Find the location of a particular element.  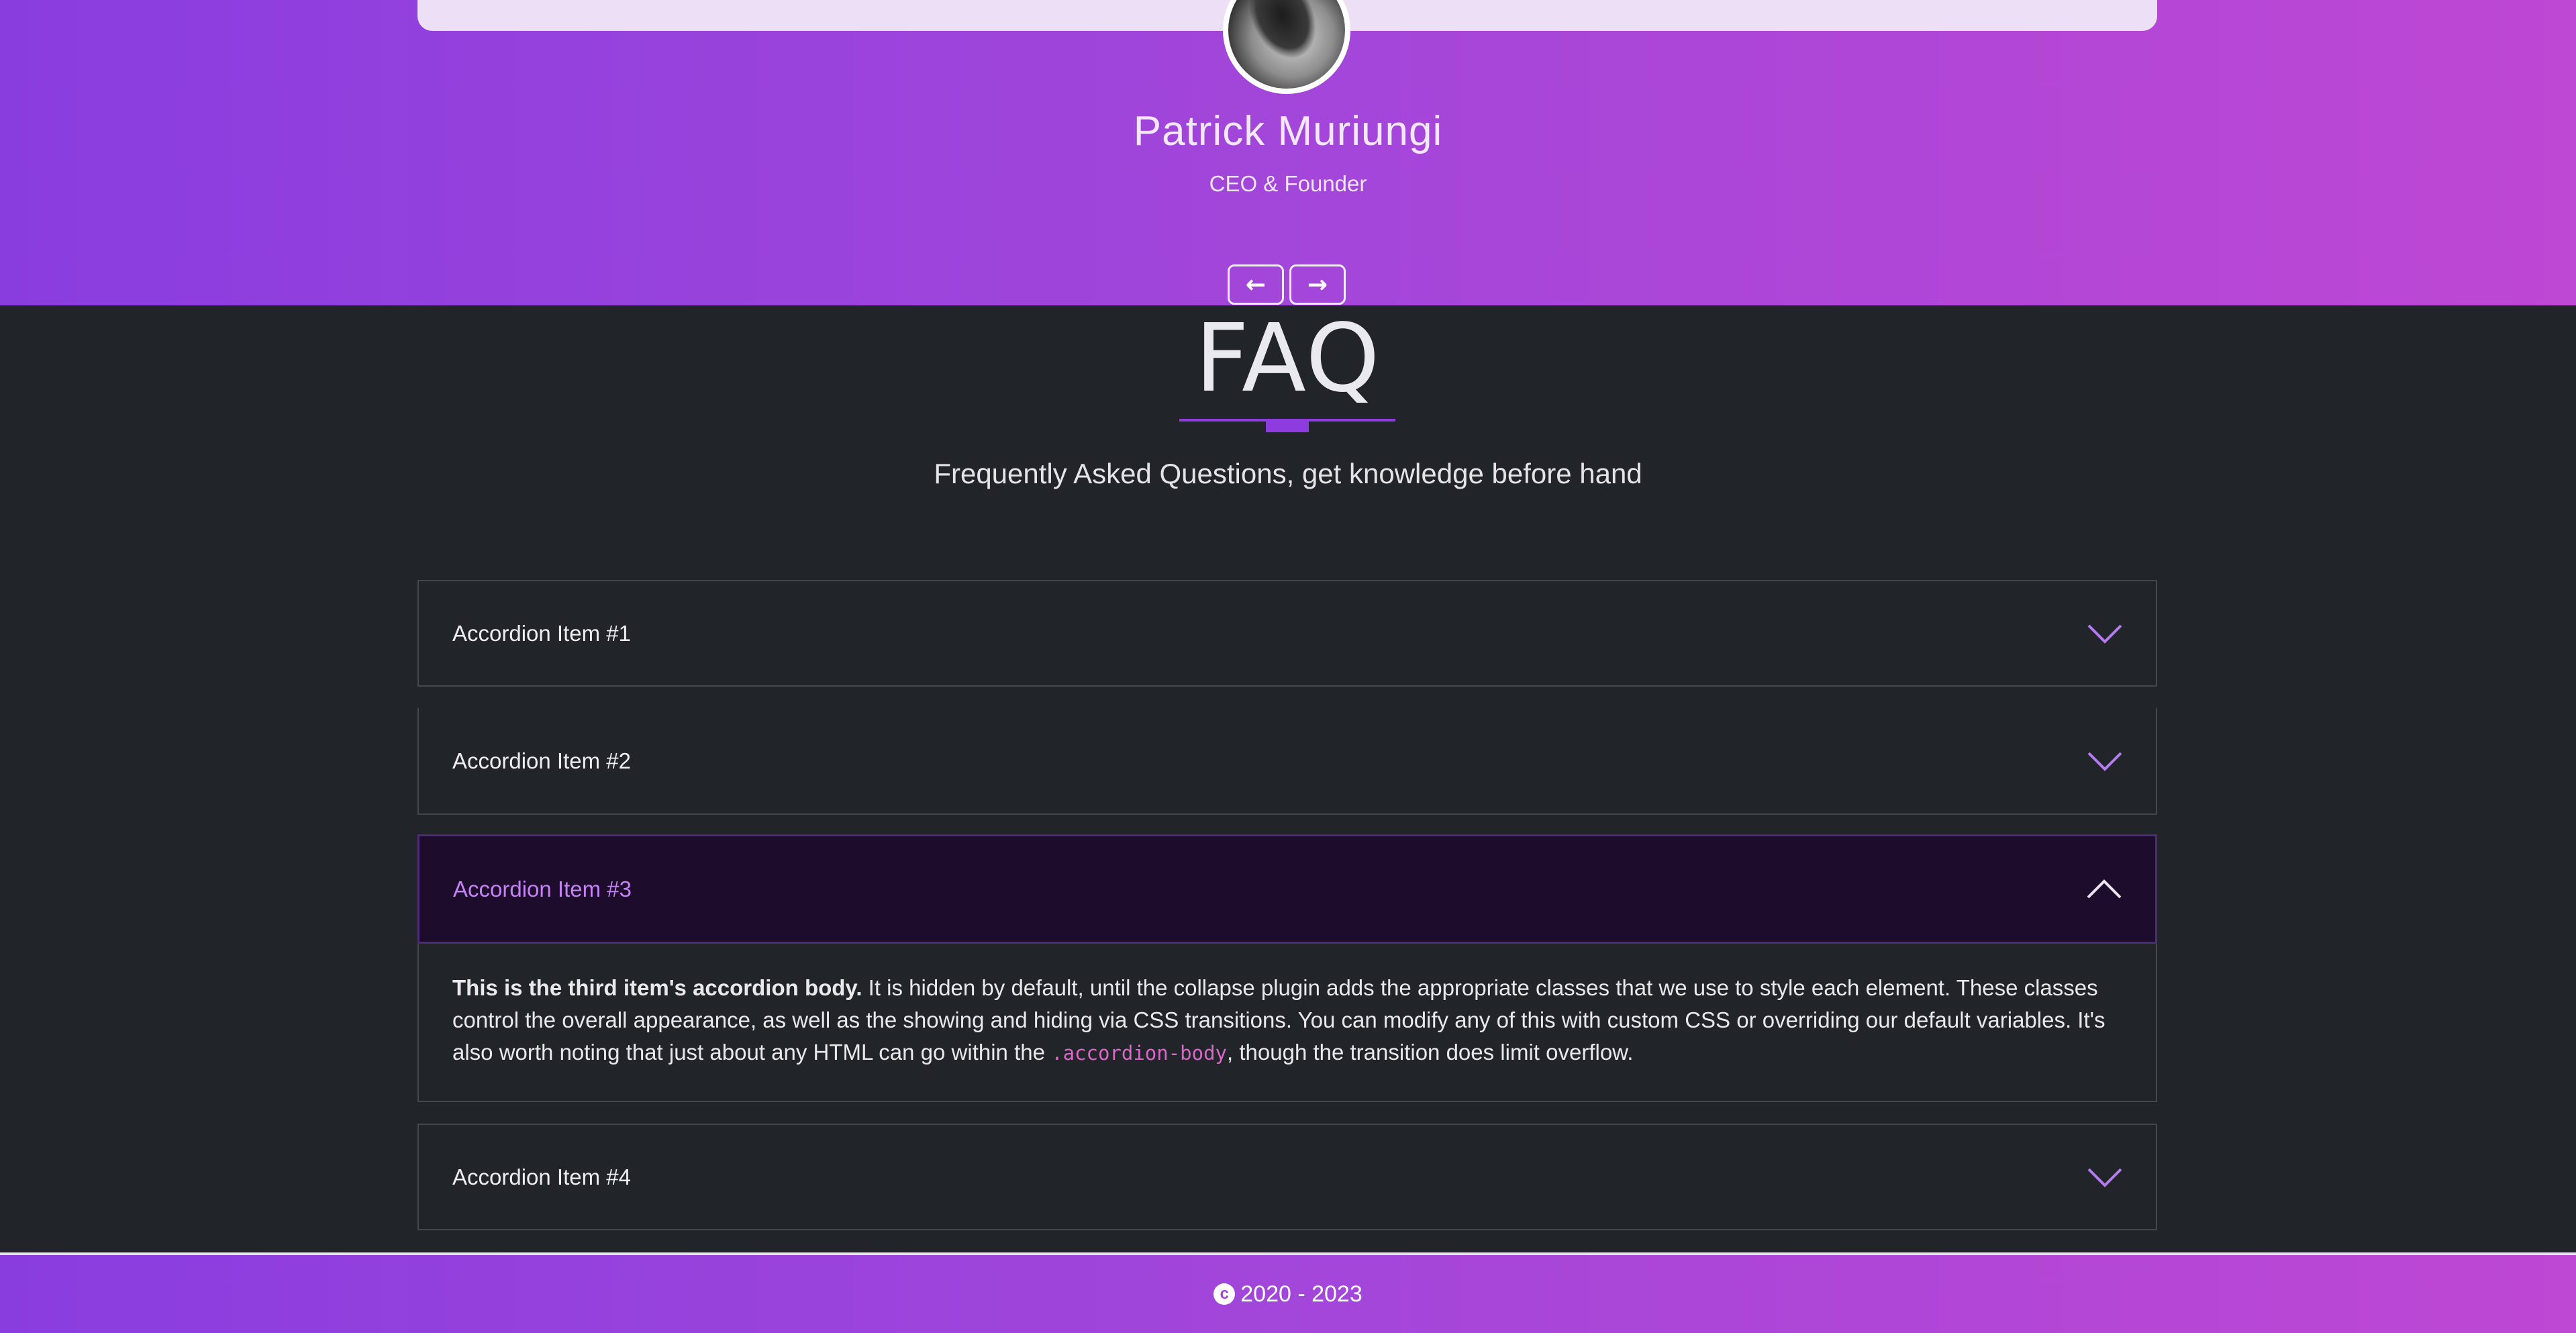

footer: c 2020 - 2023 is located at coordinates (1288, 1292).